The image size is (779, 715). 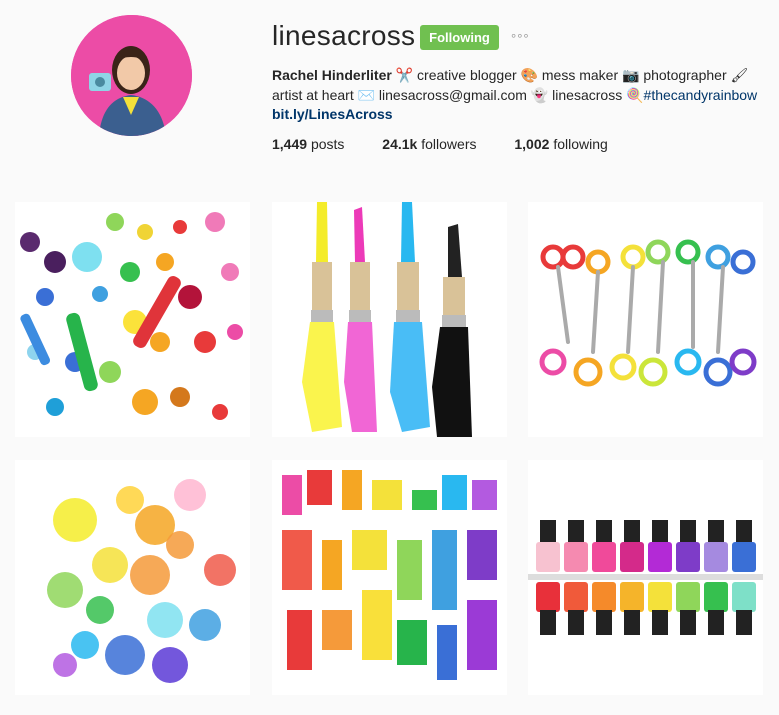 What do you see at coordinates (332, 75) in the screenshot?
I see `profile-full-name: Rachel Hinderliter` at bounding box center [332, 75].